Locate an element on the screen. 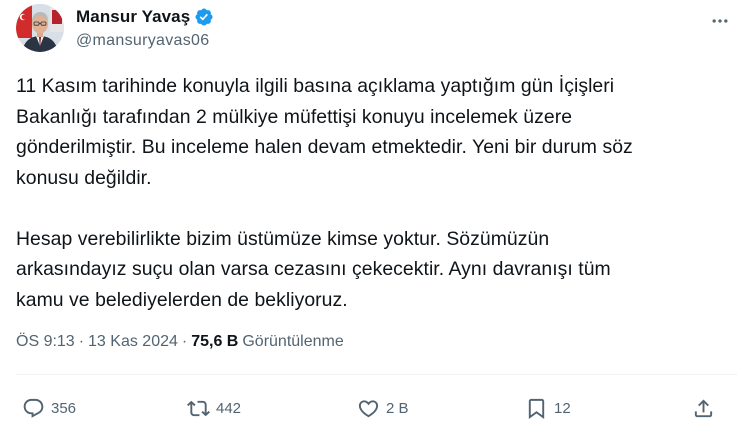 Image resolution: width=753 pixels, height=447 pixels. repost-icon is located at coordinates (198, 408).